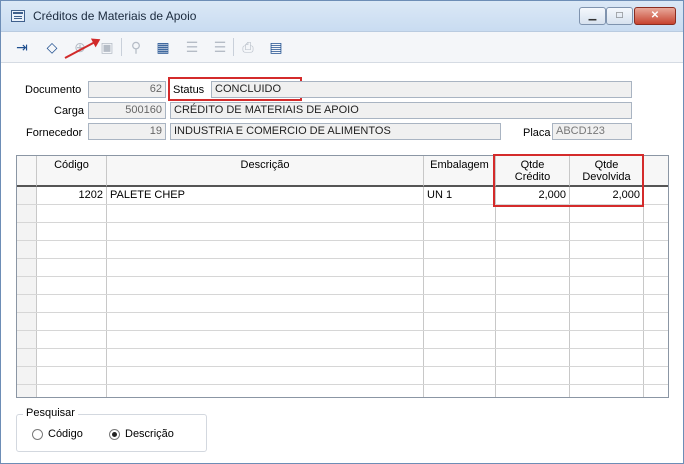  Describe the element at coordinates (149, 434) in the screenshot. I see `radio-descricao-label: Descrição` at that location.